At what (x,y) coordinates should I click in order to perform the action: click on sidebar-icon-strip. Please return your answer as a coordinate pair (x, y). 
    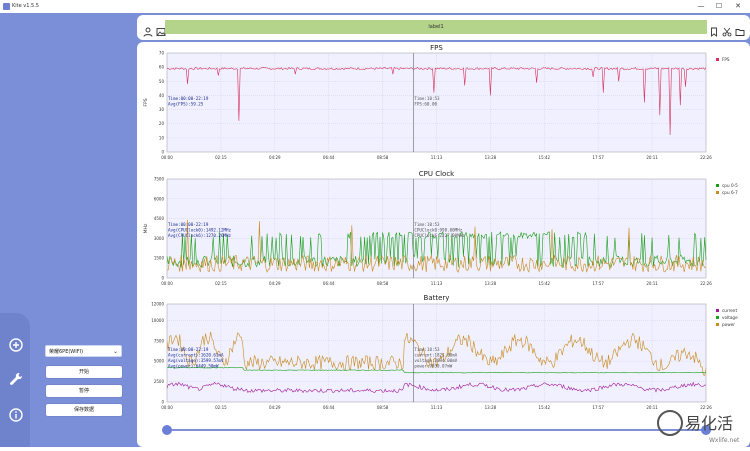
    Looking at the image, I should click on (15, 380).